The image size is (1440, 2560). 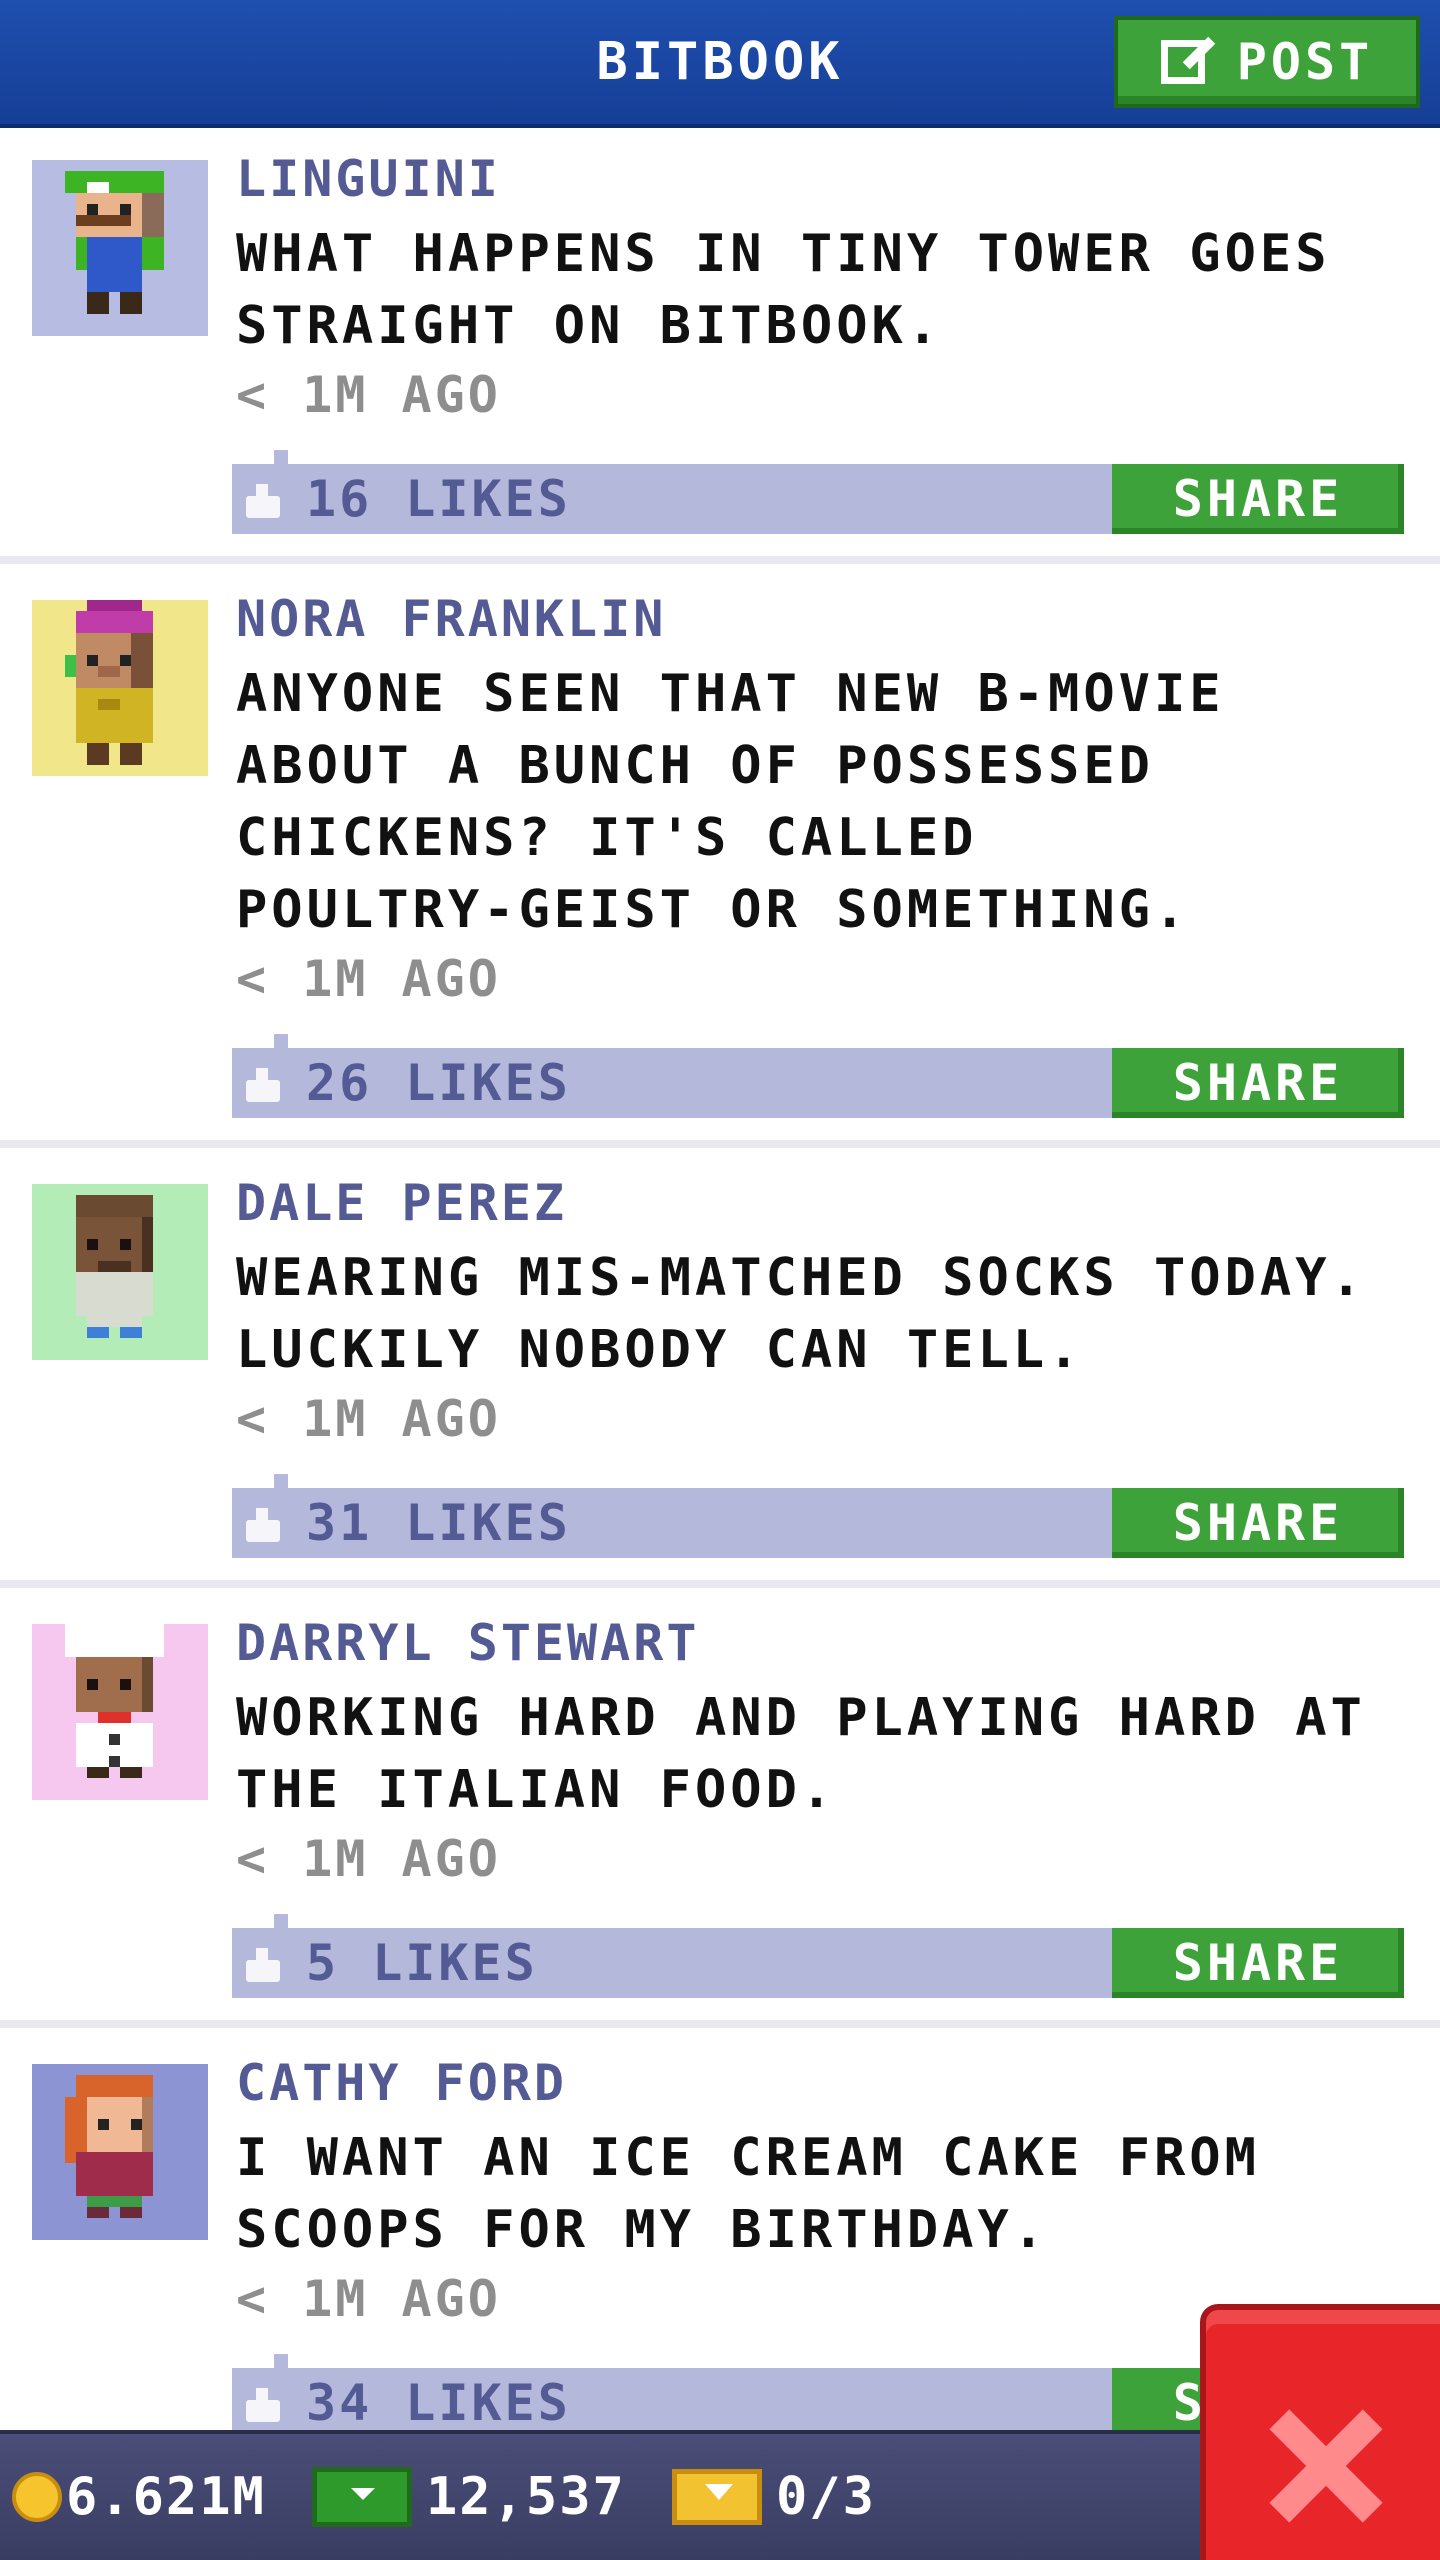 I want to click on post-message-line: WEARING MIS-MATCHED SOCKS TODAY., so click(x=801, y=1278).